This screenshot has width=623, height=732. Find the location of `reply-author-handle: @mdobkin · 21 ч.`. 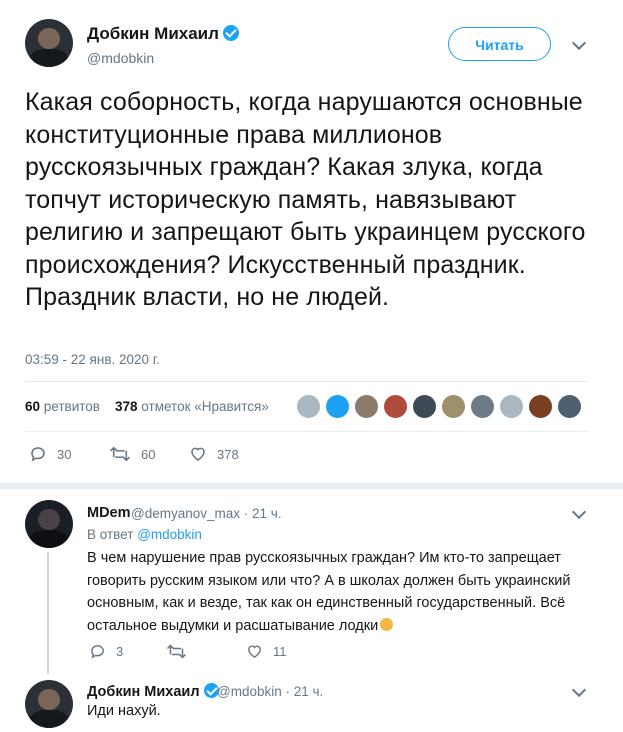

reply-author-handle: @mdobkin · 21 ч. is located at coordinates (270, 691).